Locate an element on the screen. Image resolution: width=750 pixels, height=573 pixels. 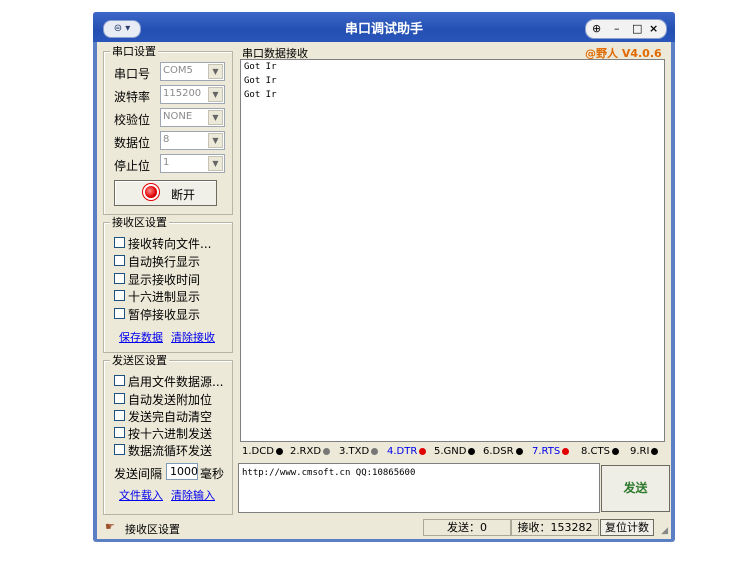
reset-count-button: 复位计数 is located at coordinates (627, 527).